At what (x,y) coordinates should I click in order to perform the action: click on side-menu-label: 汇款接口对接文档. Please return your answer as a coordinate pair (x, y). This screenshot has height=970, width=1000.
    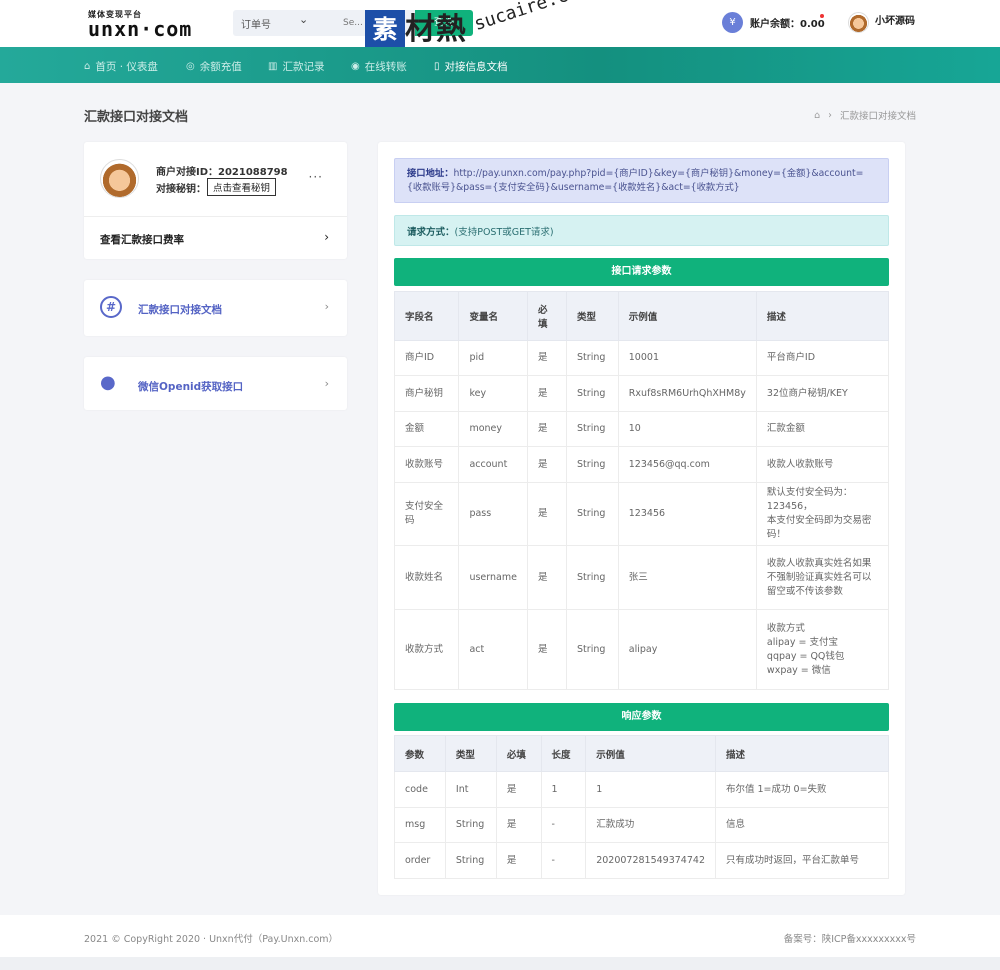
    Looking at the image, I should click on (180, 310).